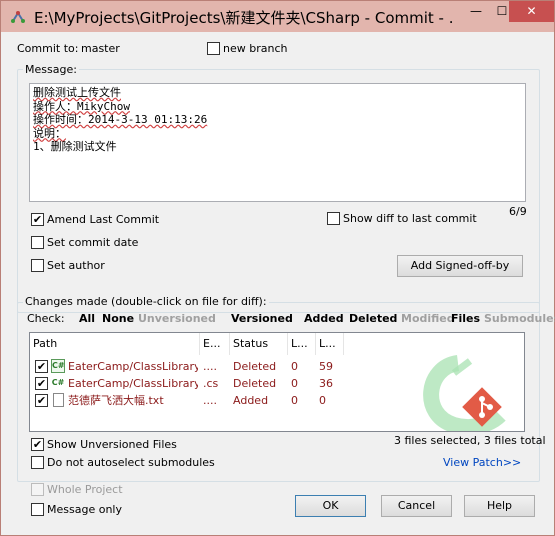  What do you see at coordinates (37, 489) in the screenshot?
I see `whole-project-checkbox` at bounding box center [37, 489].